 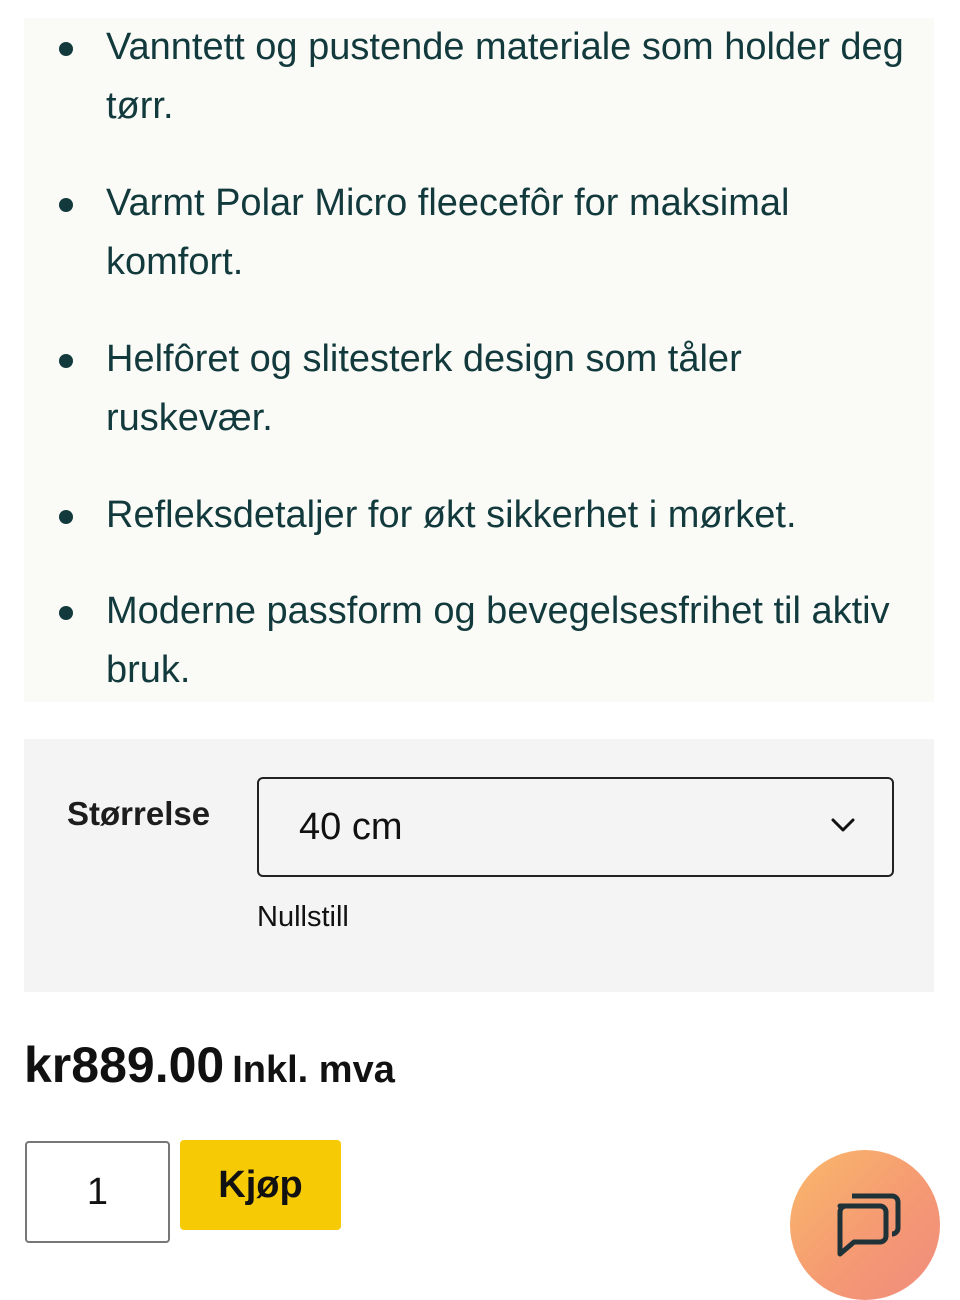 What do you see at coordinates (313, 1070) in the screenshot?
I see `price-vat-note: Inkl. mva` at bounding box center [313, 1070].